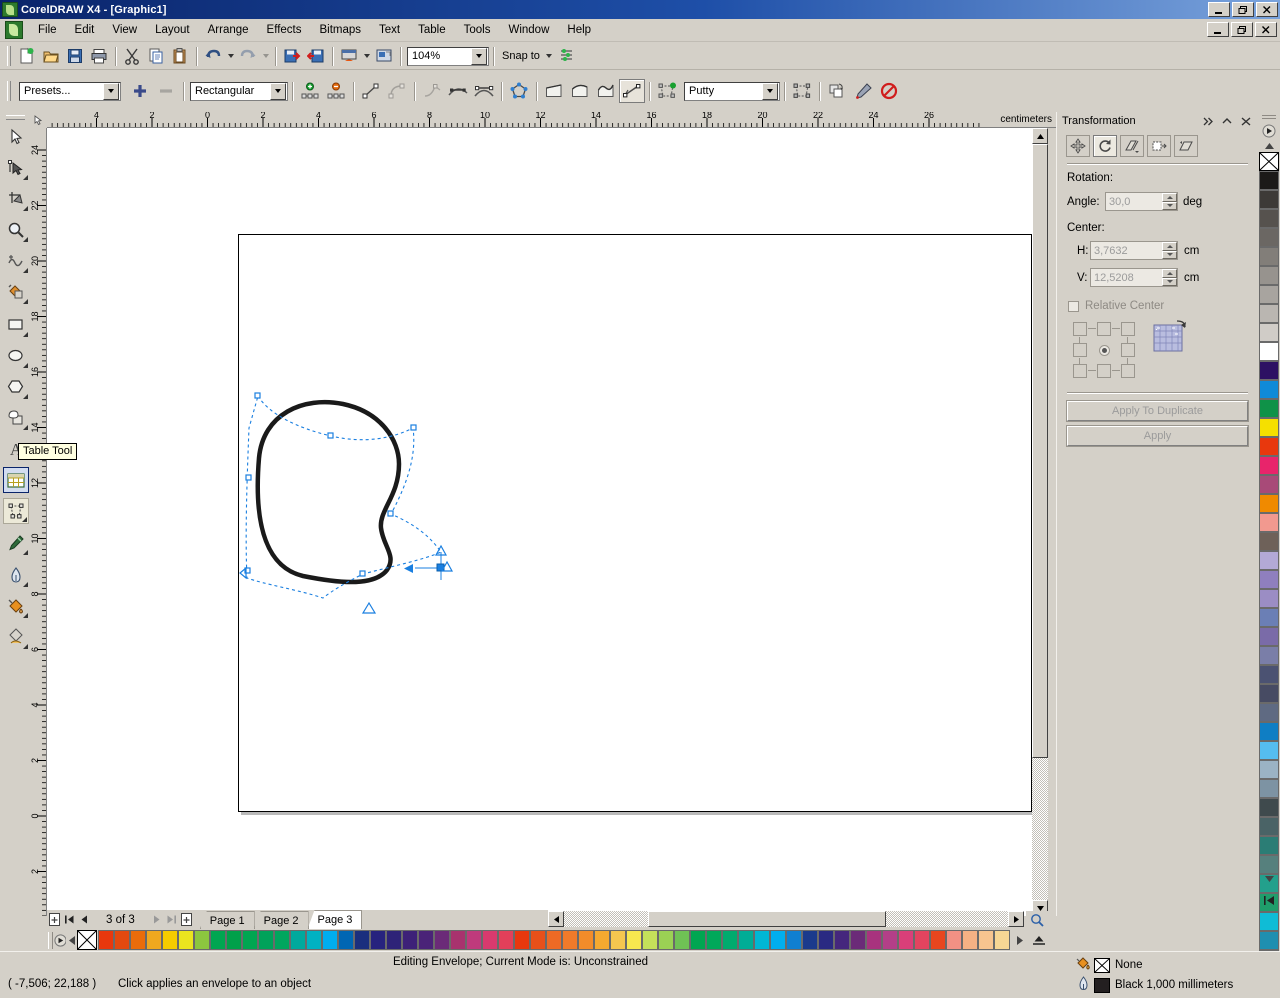  What do you see at coordinates (1266, 29) in the screenshot?
I see `document-close-button` at bounding box center [1266, 29].